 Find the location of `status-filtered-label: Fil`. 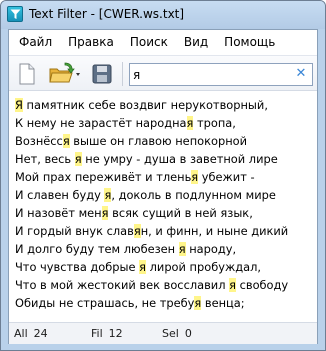

status-filtered-label: Fil is located at coordinates (97, 333).